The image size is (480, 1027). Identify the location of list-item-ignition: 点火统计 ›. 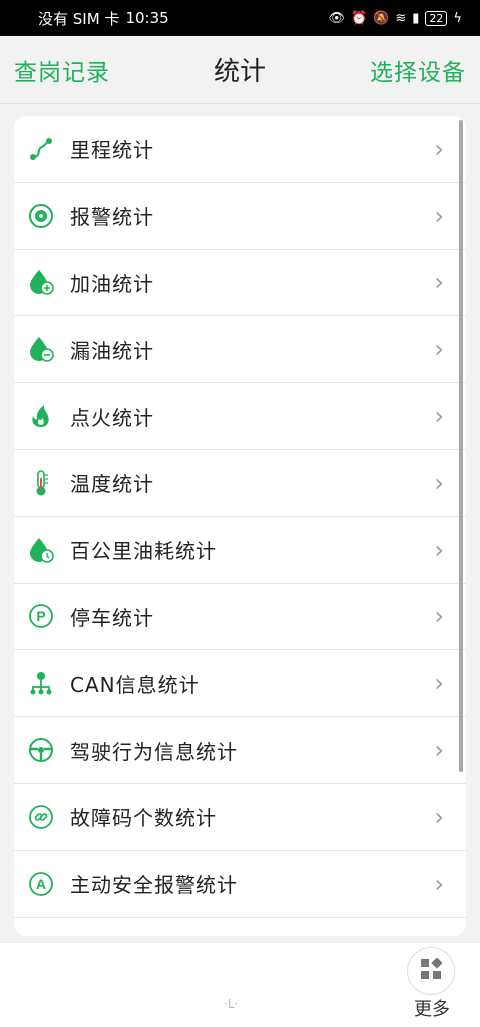
(240, 416).